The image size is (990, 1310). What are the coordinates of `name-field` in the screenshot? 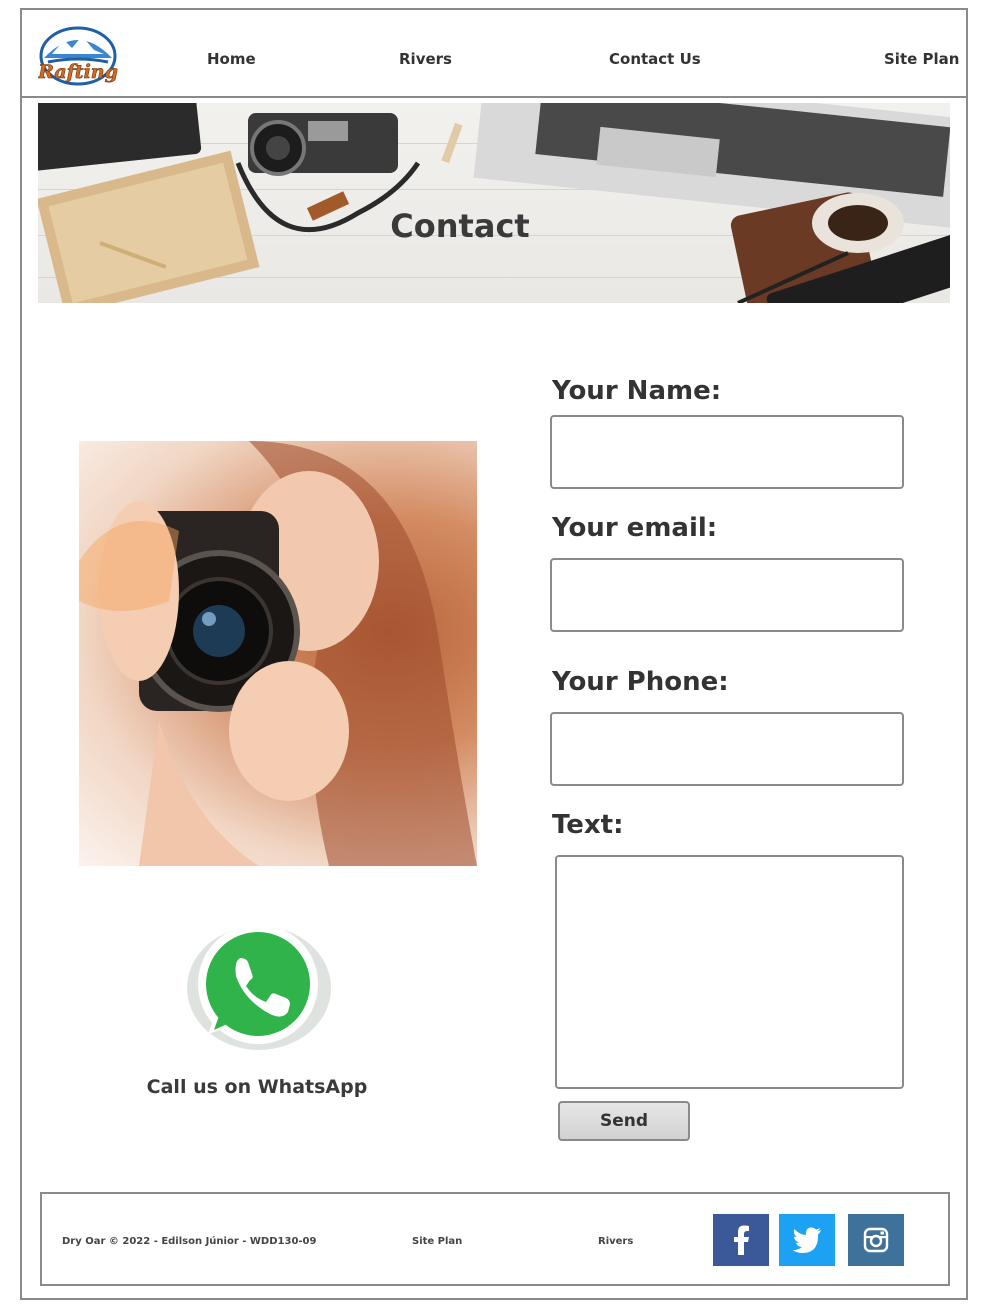 It's located at (727, 452).